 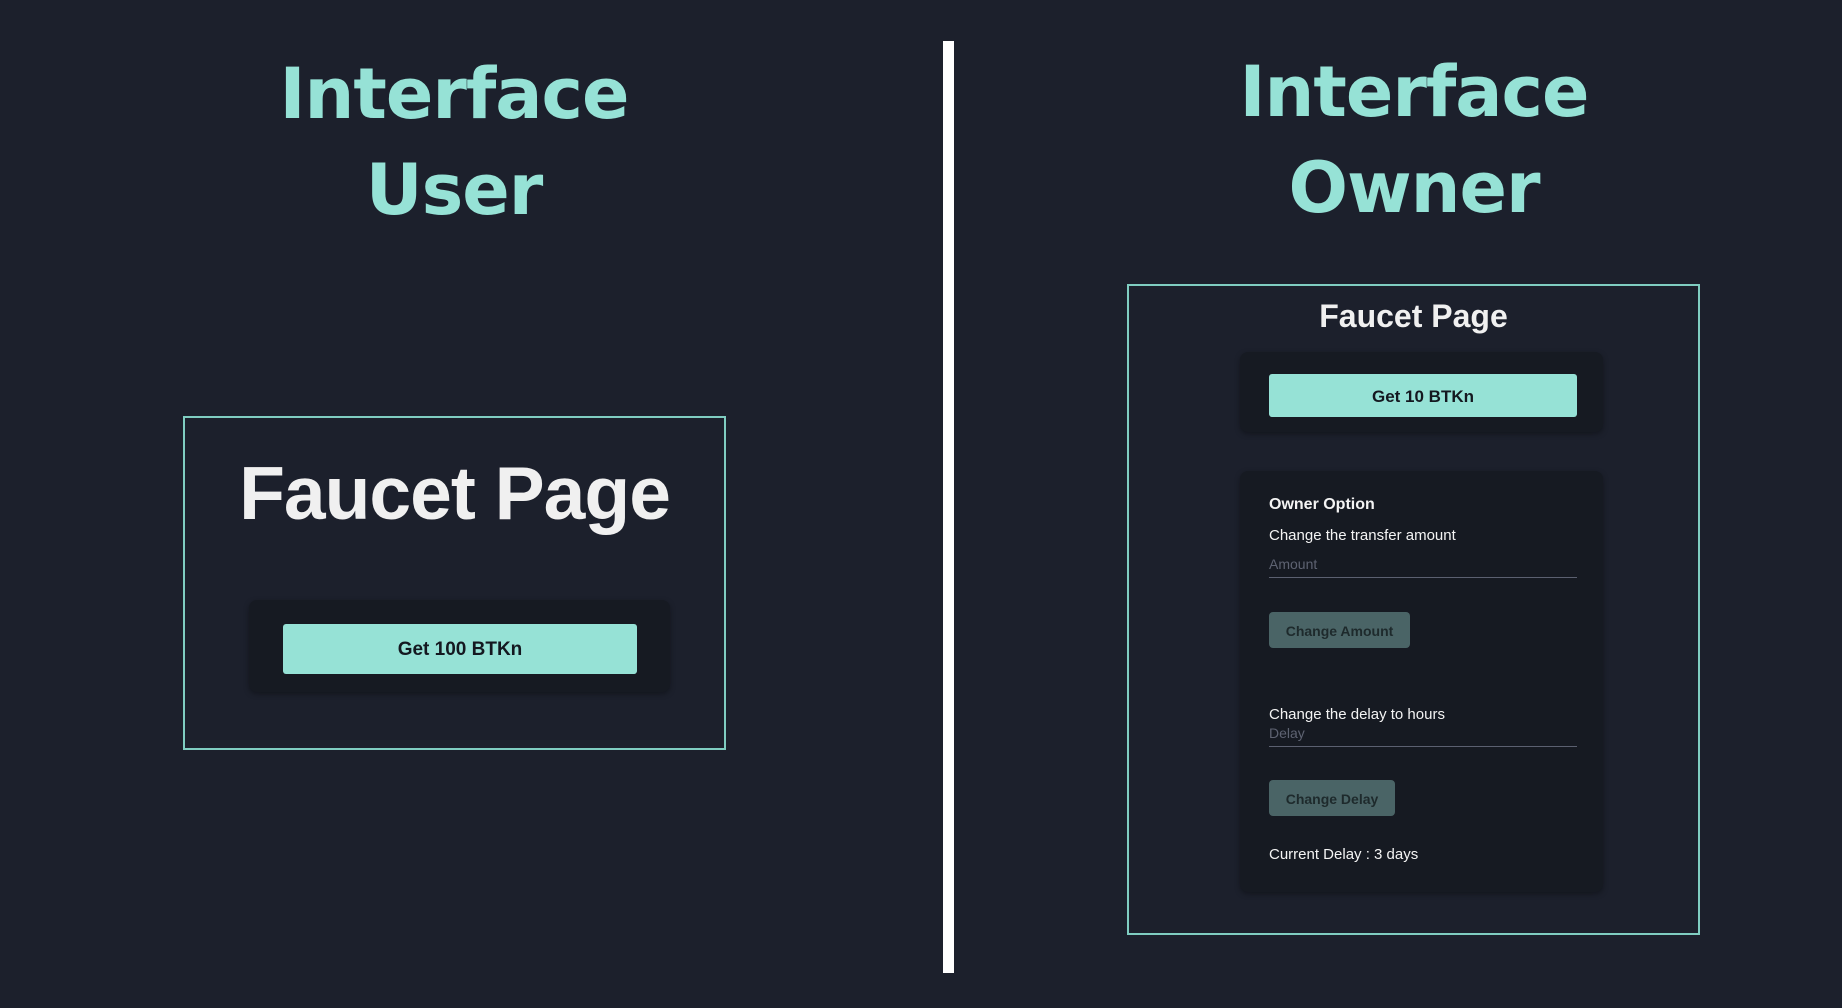 I want to click on amount-field, so click(x=1423, y=564).